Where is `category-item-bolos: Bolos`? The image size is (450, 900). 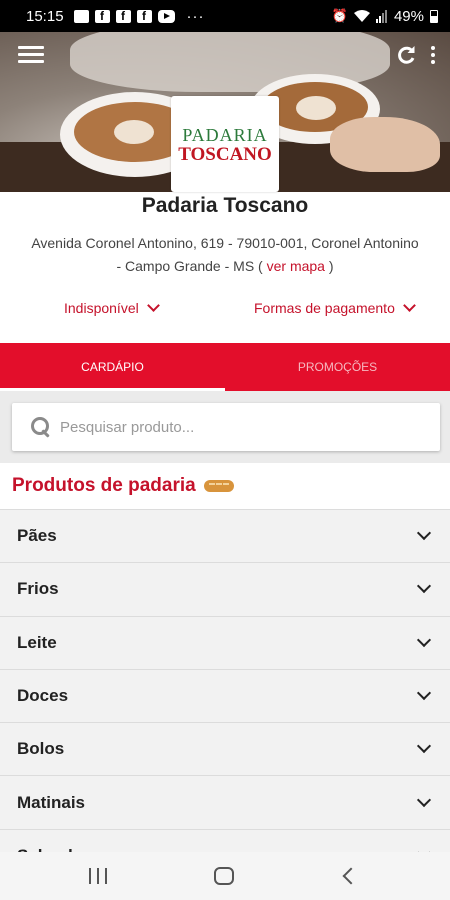
category-item-bolos: Bolos is located at coordinates (225, 749).